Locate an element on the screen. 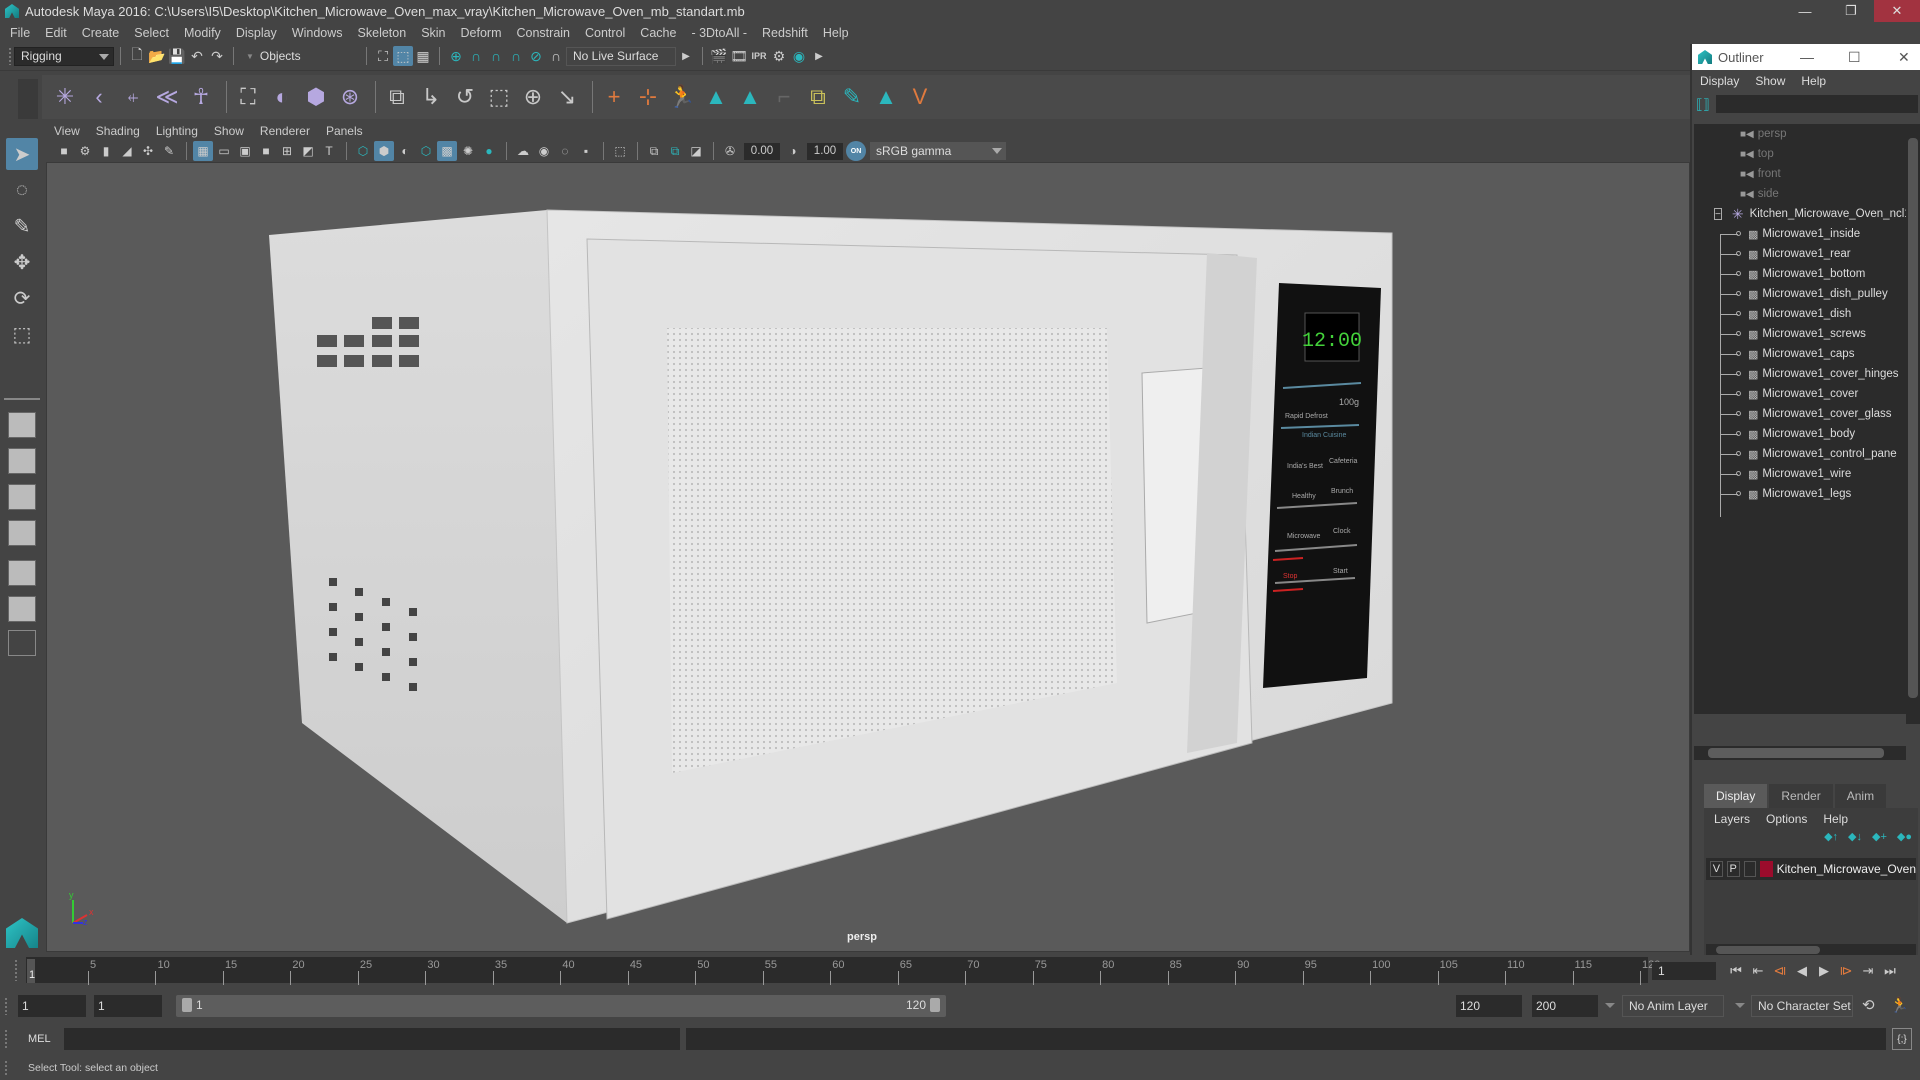 The width and height of the screenshot is (1920, 1080). menu-file: File is located at coordinates (20, 33).